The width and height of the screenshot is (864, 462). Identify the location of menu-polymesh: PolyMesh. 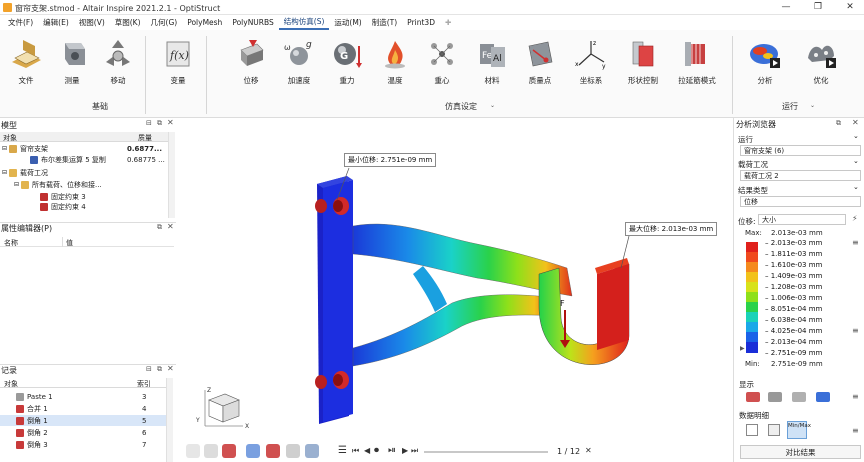
(204, 22).